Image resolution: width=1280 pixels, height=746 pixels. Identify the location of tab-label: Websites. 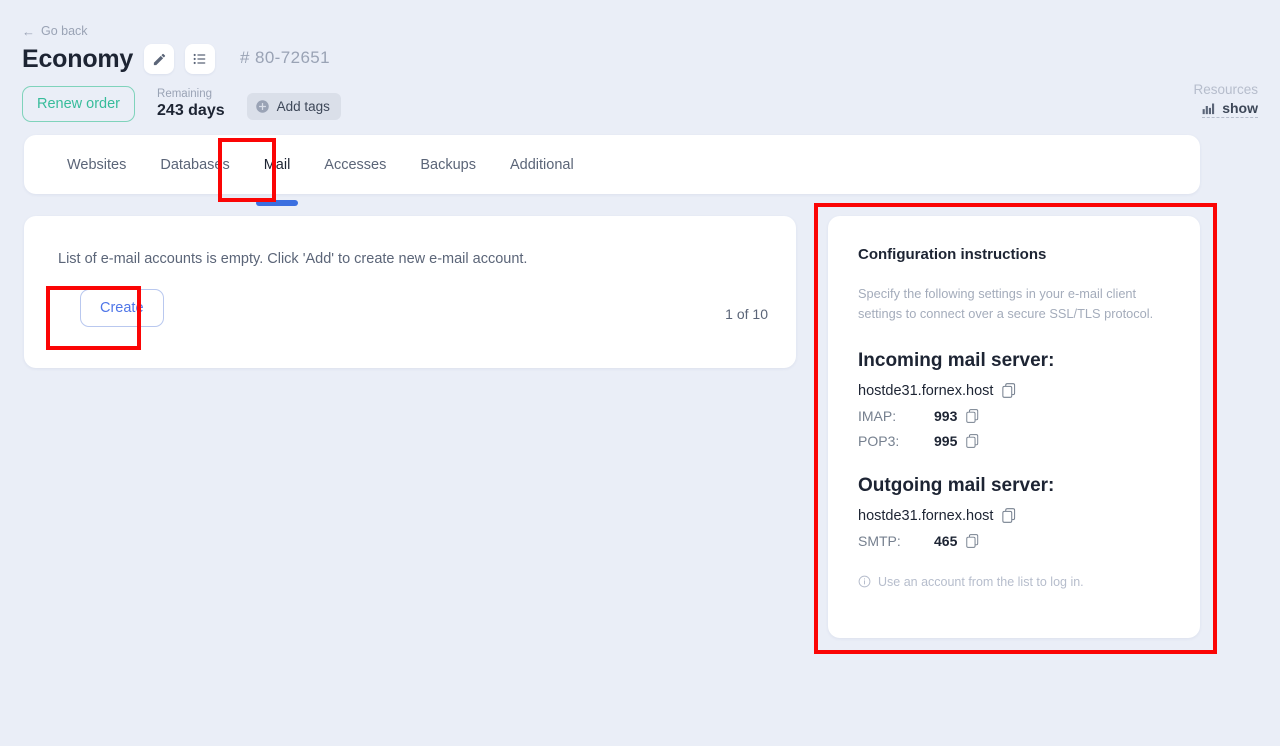
(97, 164).